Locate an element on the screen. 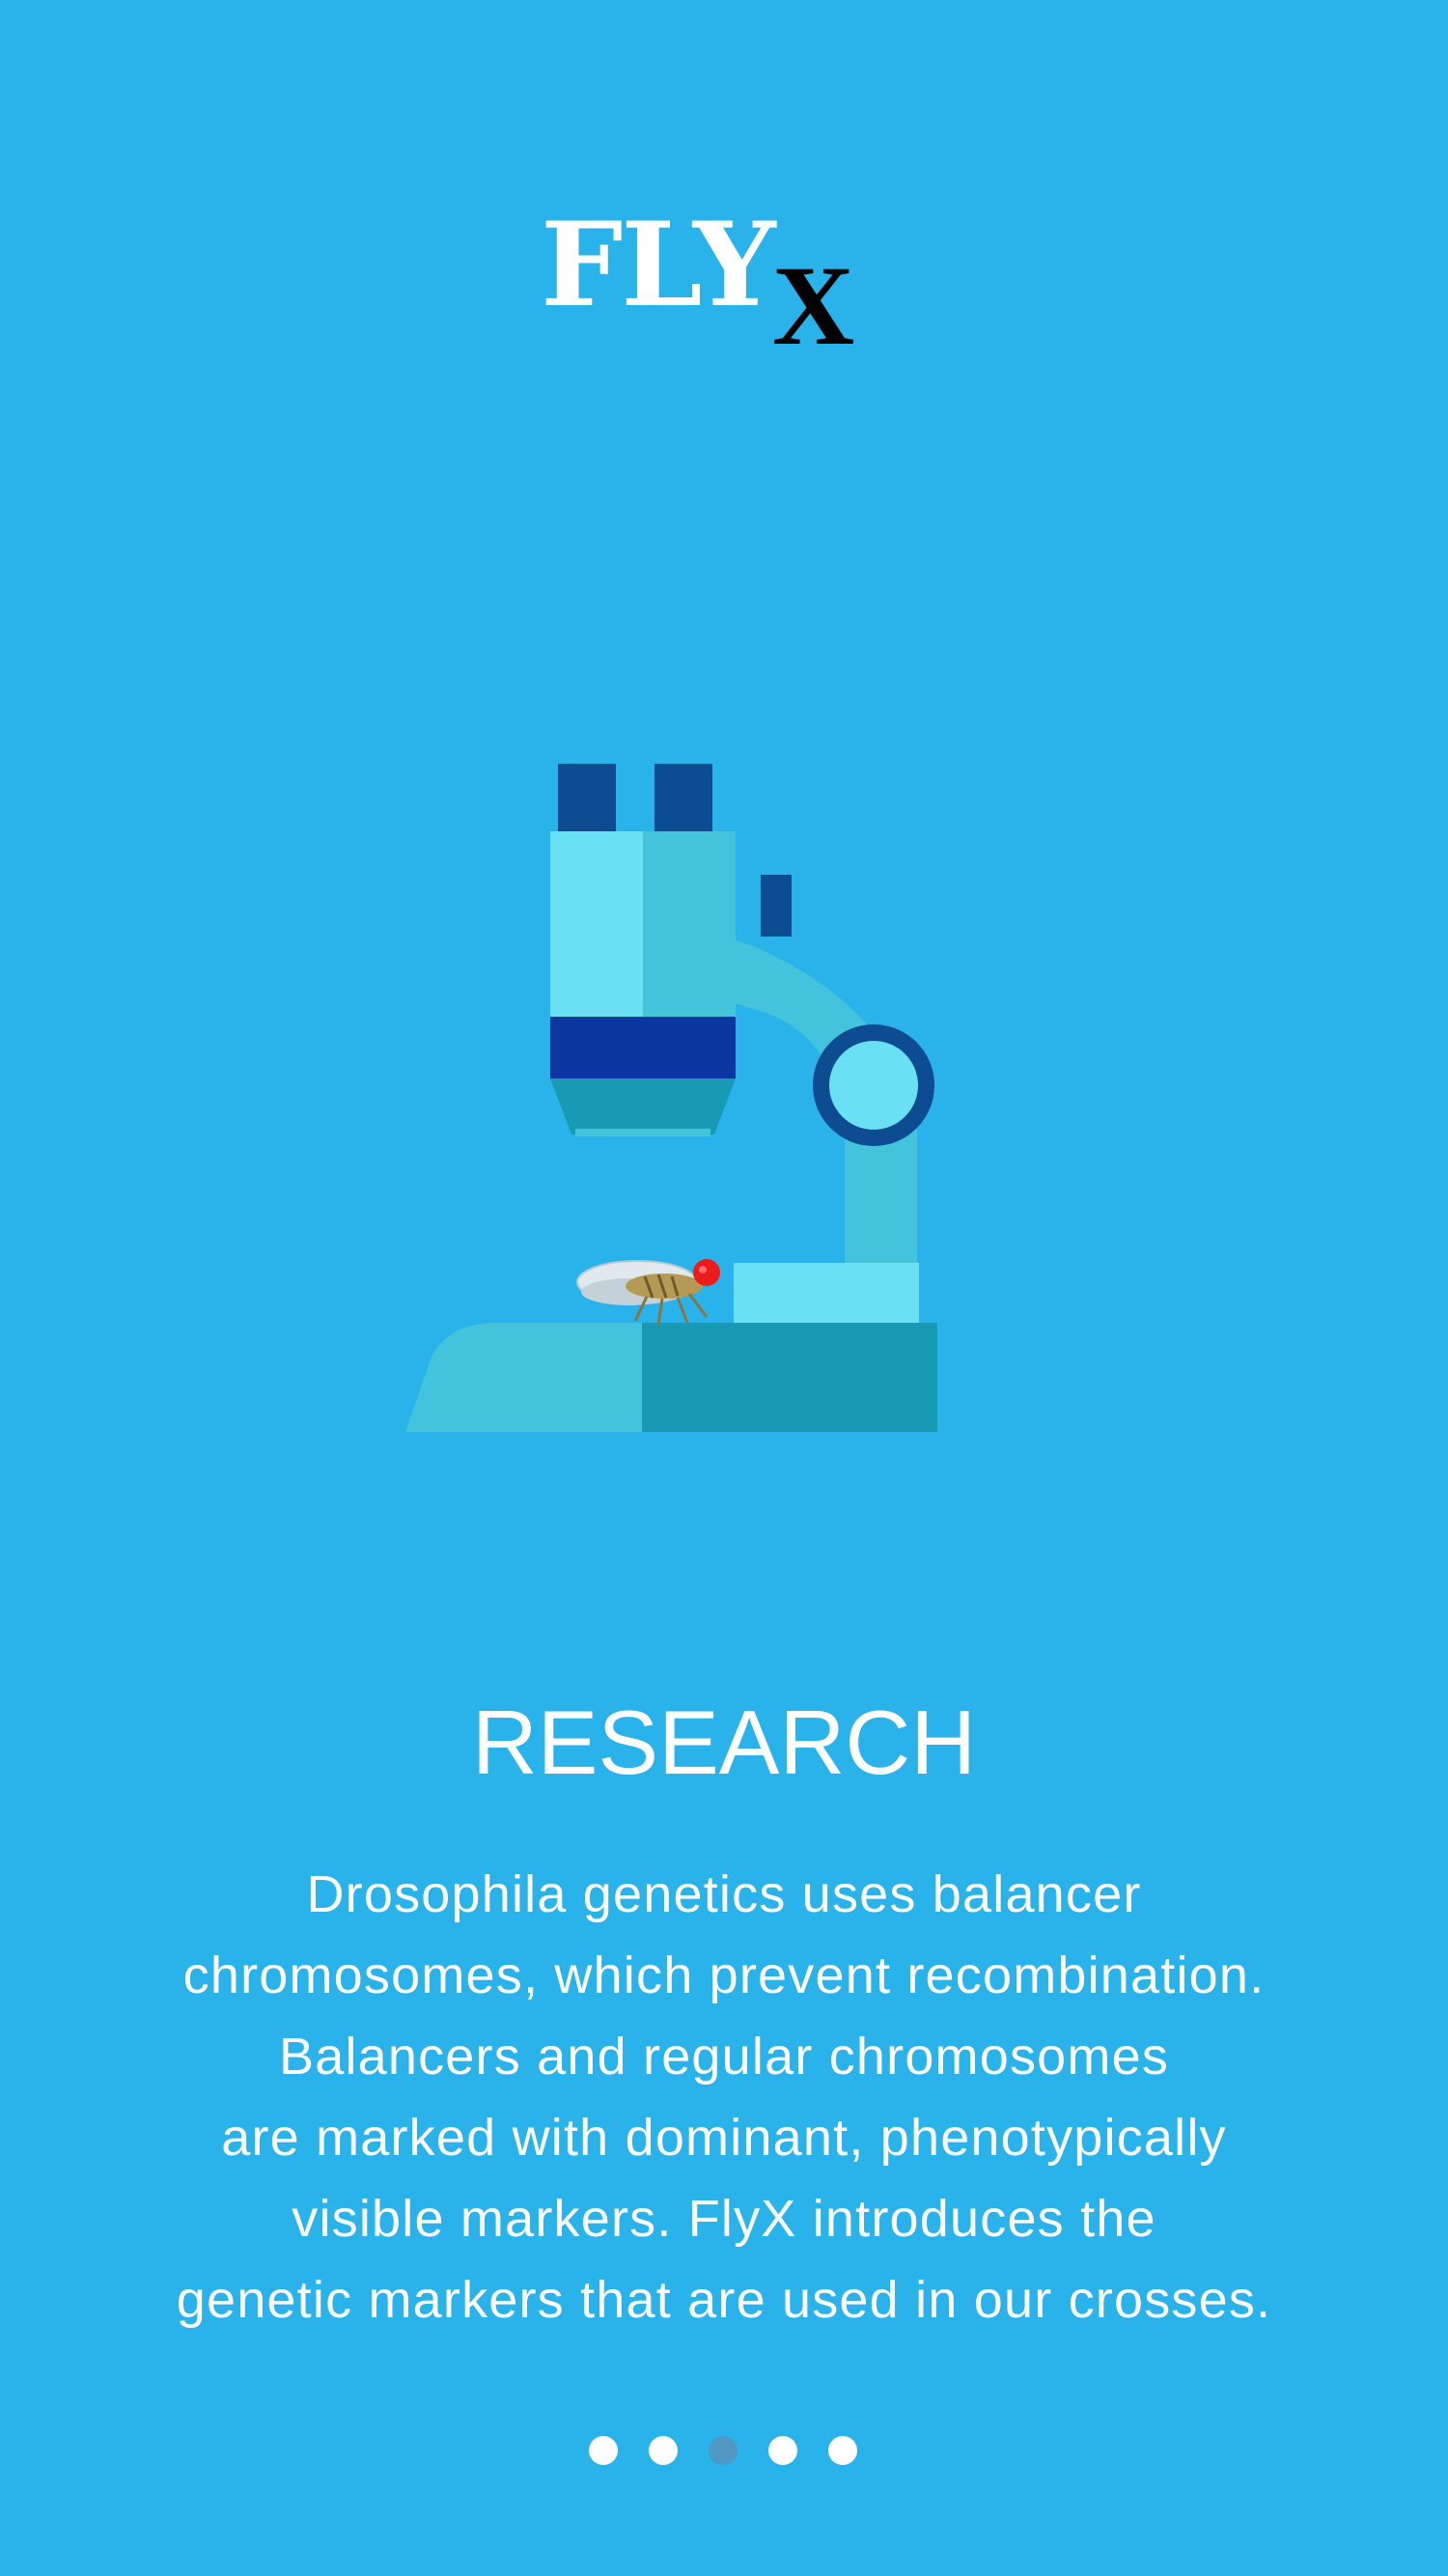 This screenshot has height=2576, width=1448. slide-title: RESEARCH is located at coordinates (724, 1743).